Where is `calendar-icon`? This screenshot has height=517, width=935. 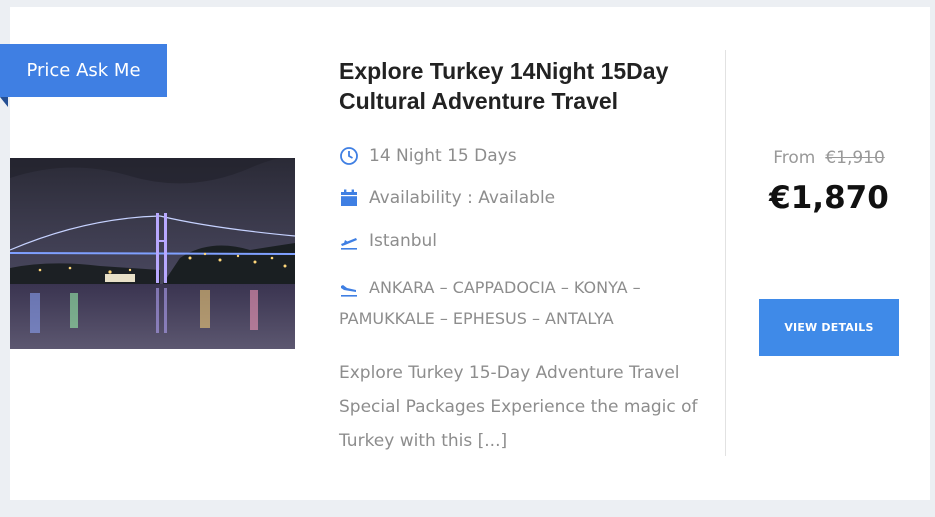 calendar-icon is located at coordinates (349, 198).